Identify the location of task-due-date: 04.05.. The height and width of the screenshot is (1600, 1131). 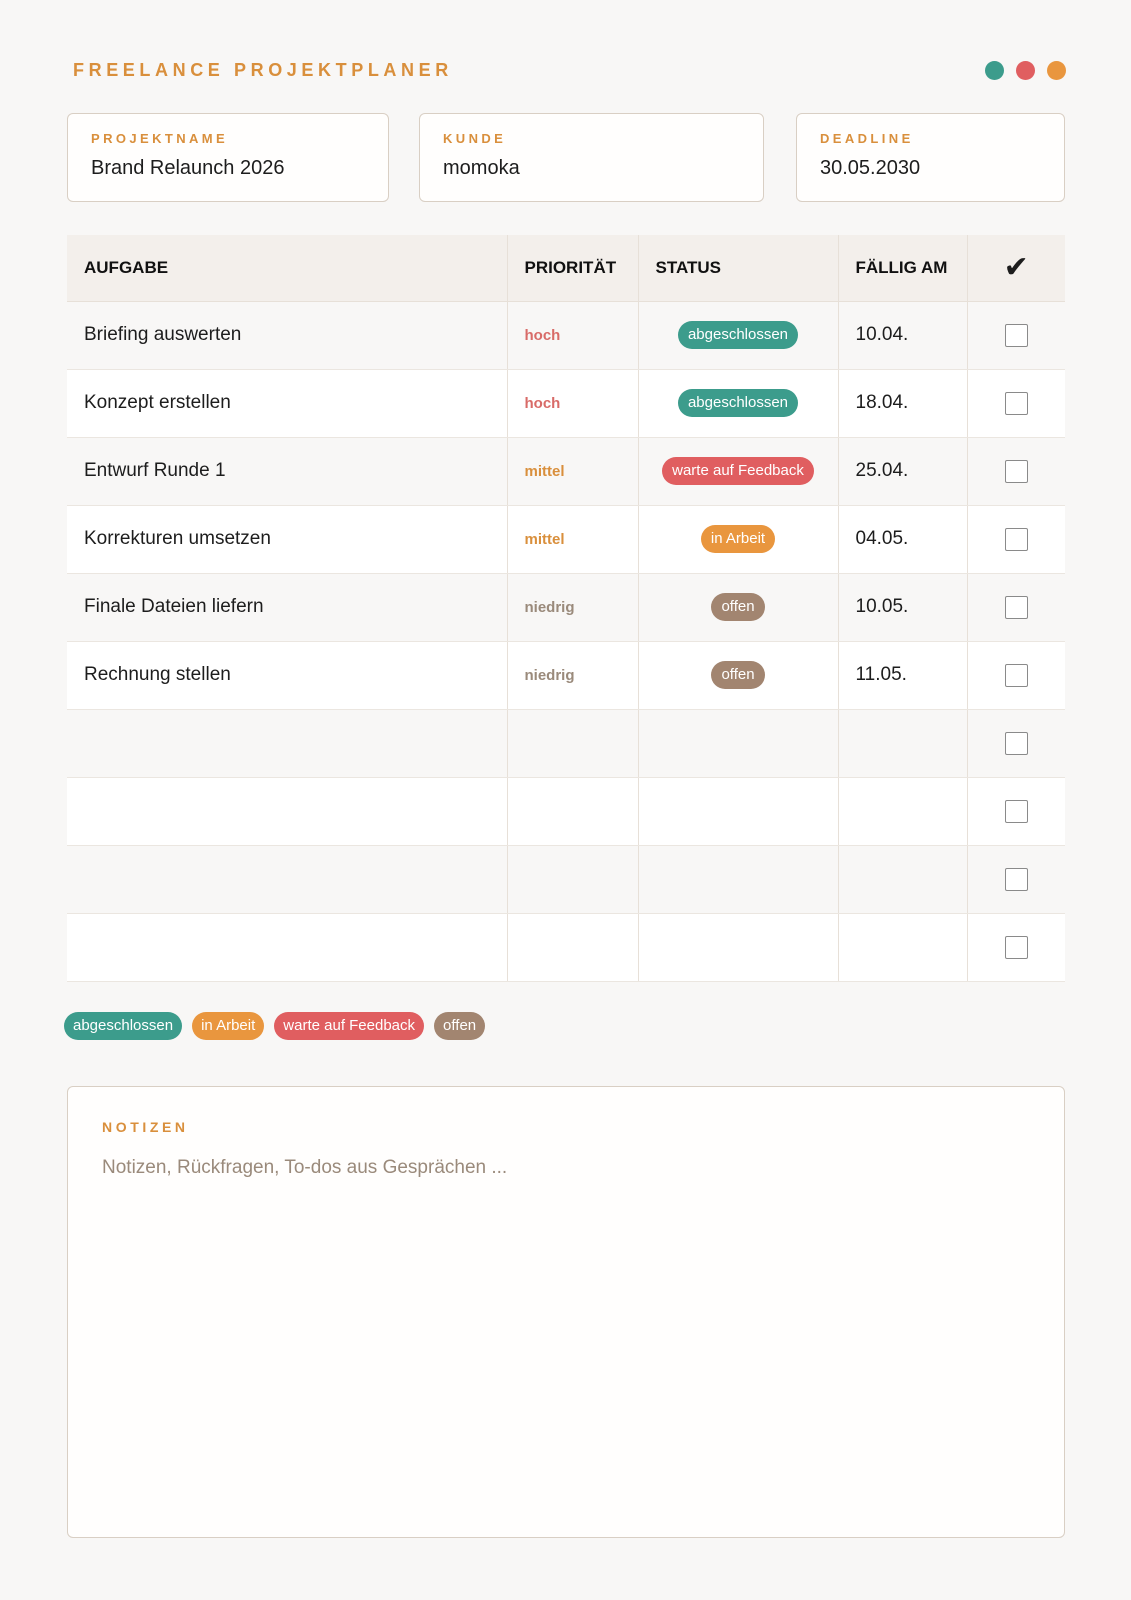
(903, 539).